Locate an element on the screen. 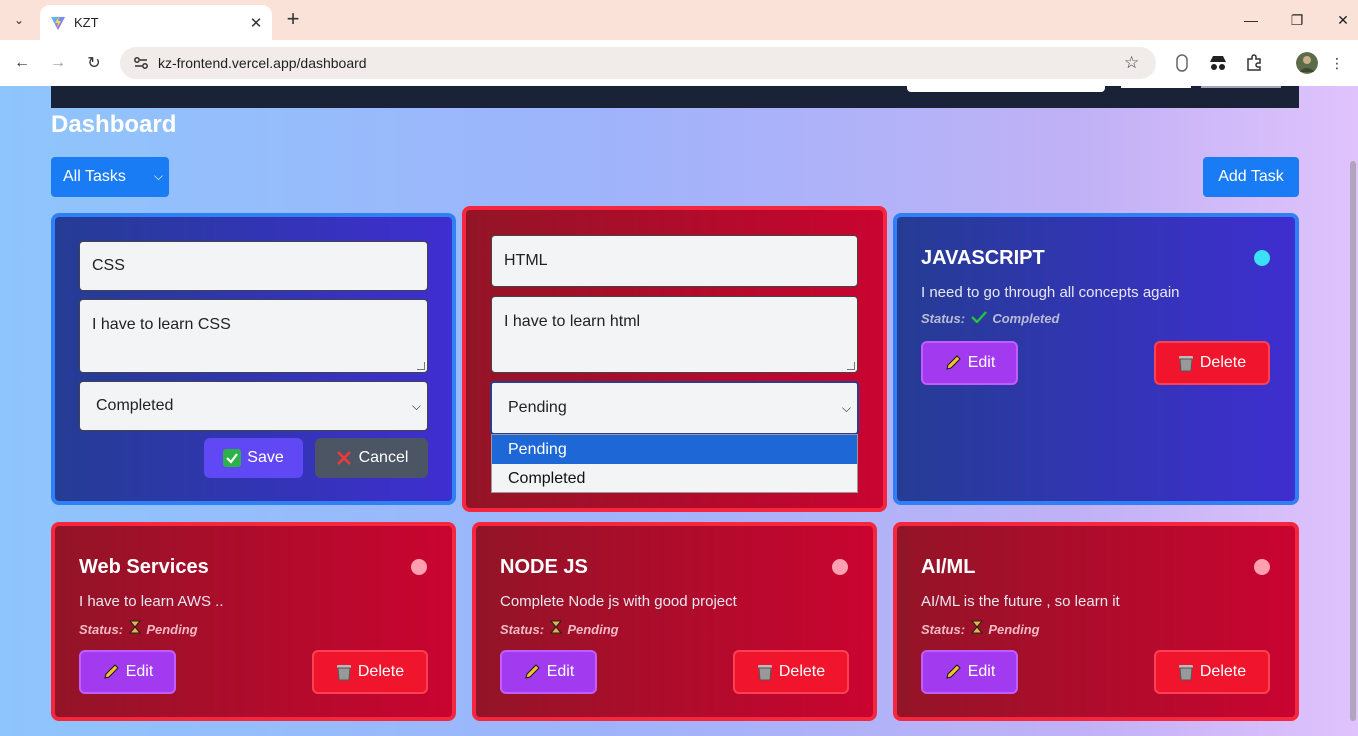 The image size is (1358, 736). tab-title: KZT is located at coordinates (86, 22).